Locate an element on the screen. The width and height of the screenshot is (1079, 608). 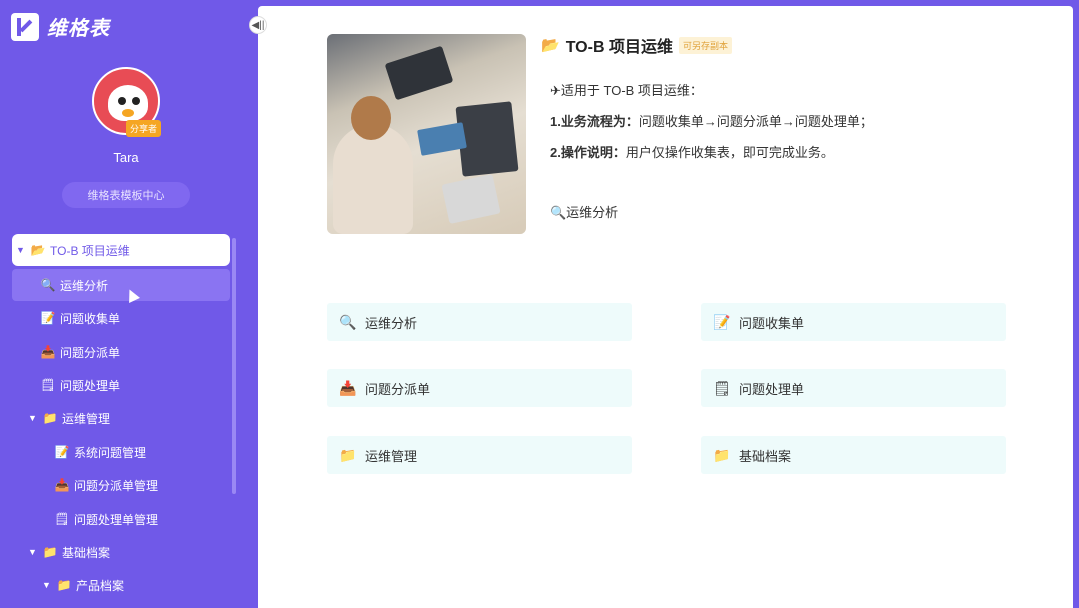
sidebar-item-label: 问题收集单 is located at coordinates (90, 318).